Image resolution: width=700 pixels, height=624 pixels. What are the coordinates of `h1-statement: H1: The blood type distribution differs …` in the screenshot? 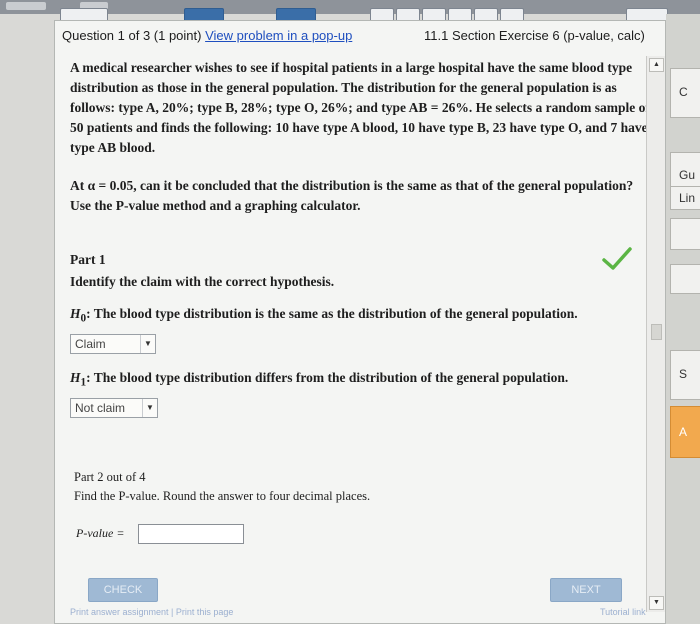 It's located at (360, 379).